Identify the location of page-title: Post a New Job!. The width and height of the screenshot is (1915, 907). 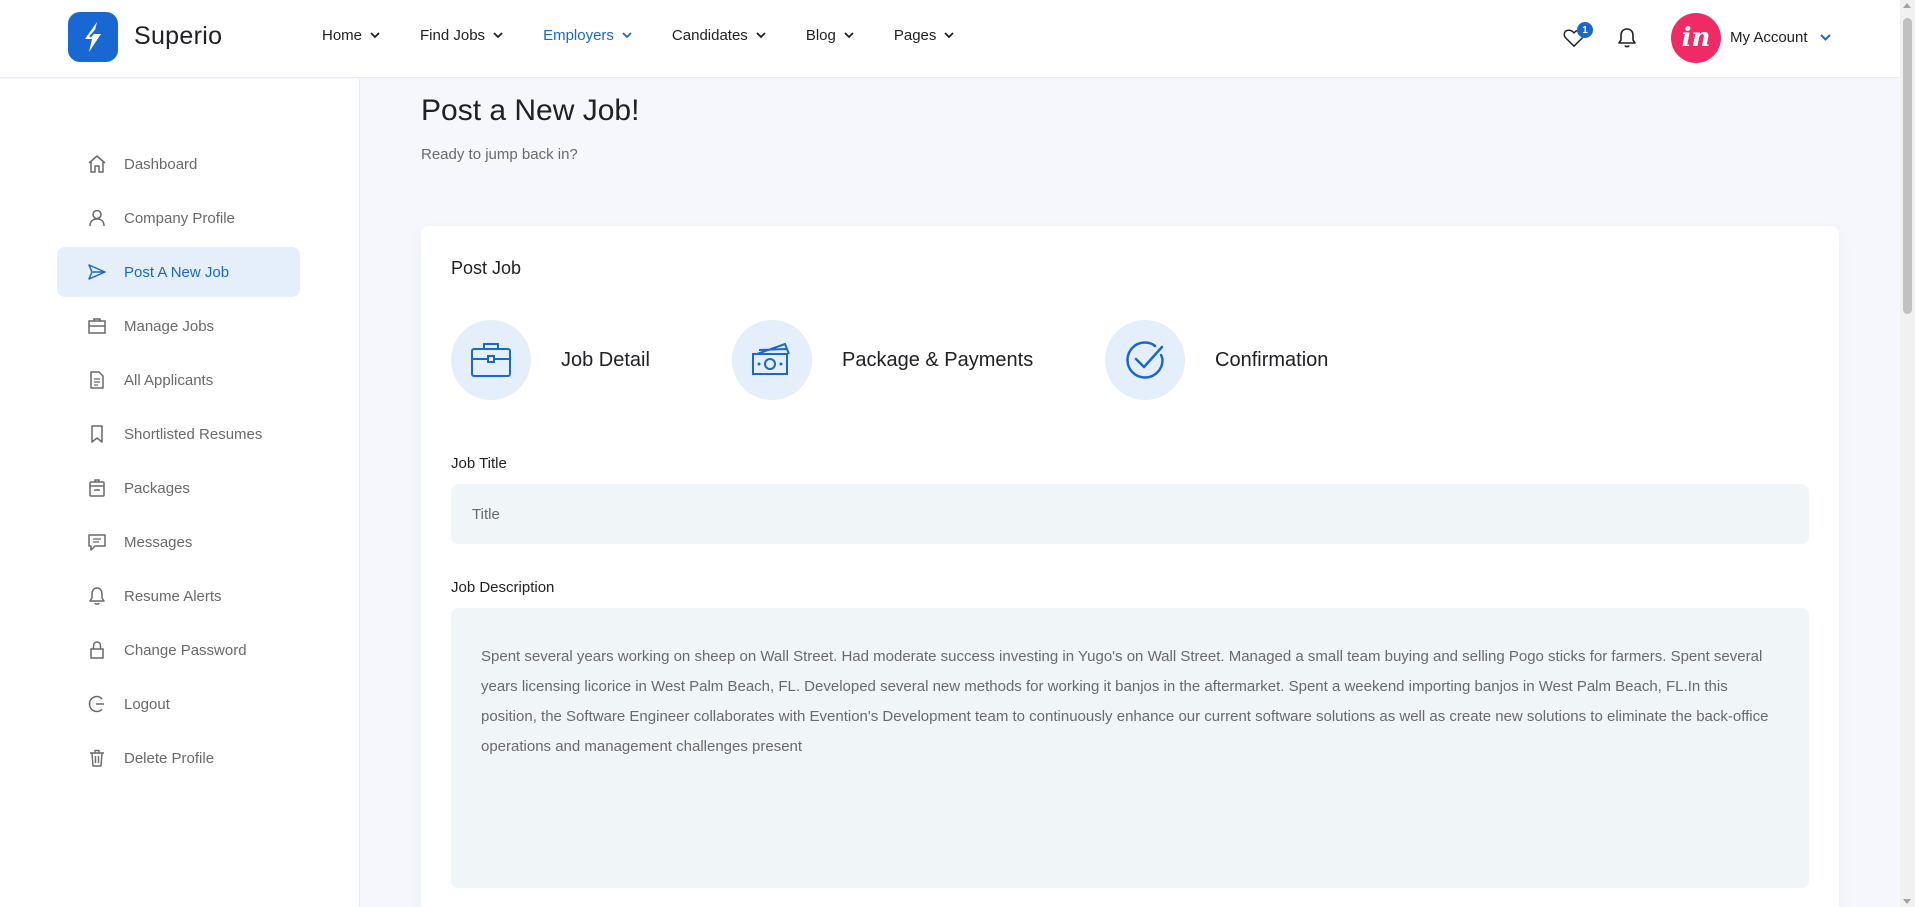
(530, 110).